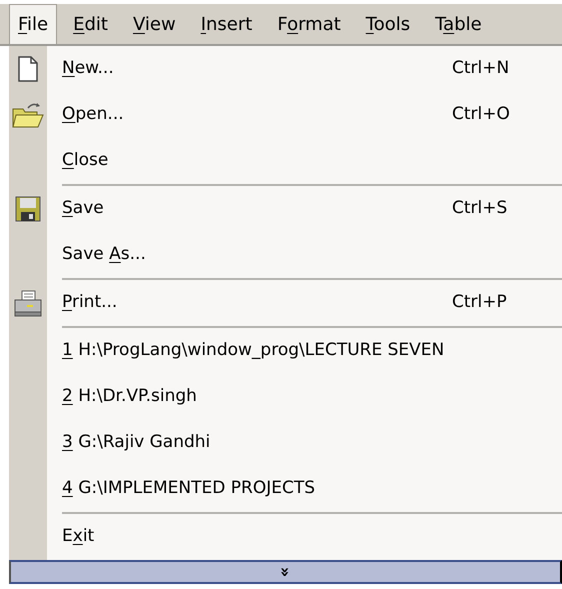 Image resolution: width=562 pixels, height=589 pixels. I want to click on menu-bar-item: Table, so click(458, 24).